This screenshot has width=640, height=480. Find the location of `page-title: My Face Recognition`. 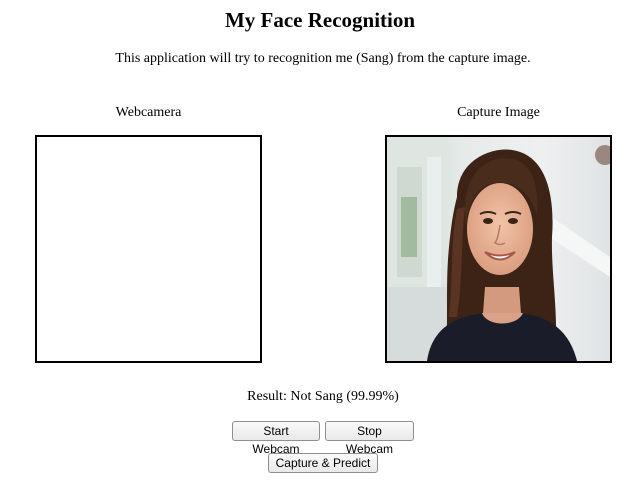

page-title: My Face Recognition is located at coordinates (320, 20).